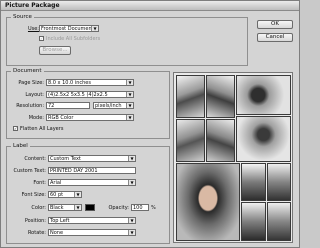 The image size is (320, 248). I want to click on font-size-select: 60 pt ▼, so click(65, 194).